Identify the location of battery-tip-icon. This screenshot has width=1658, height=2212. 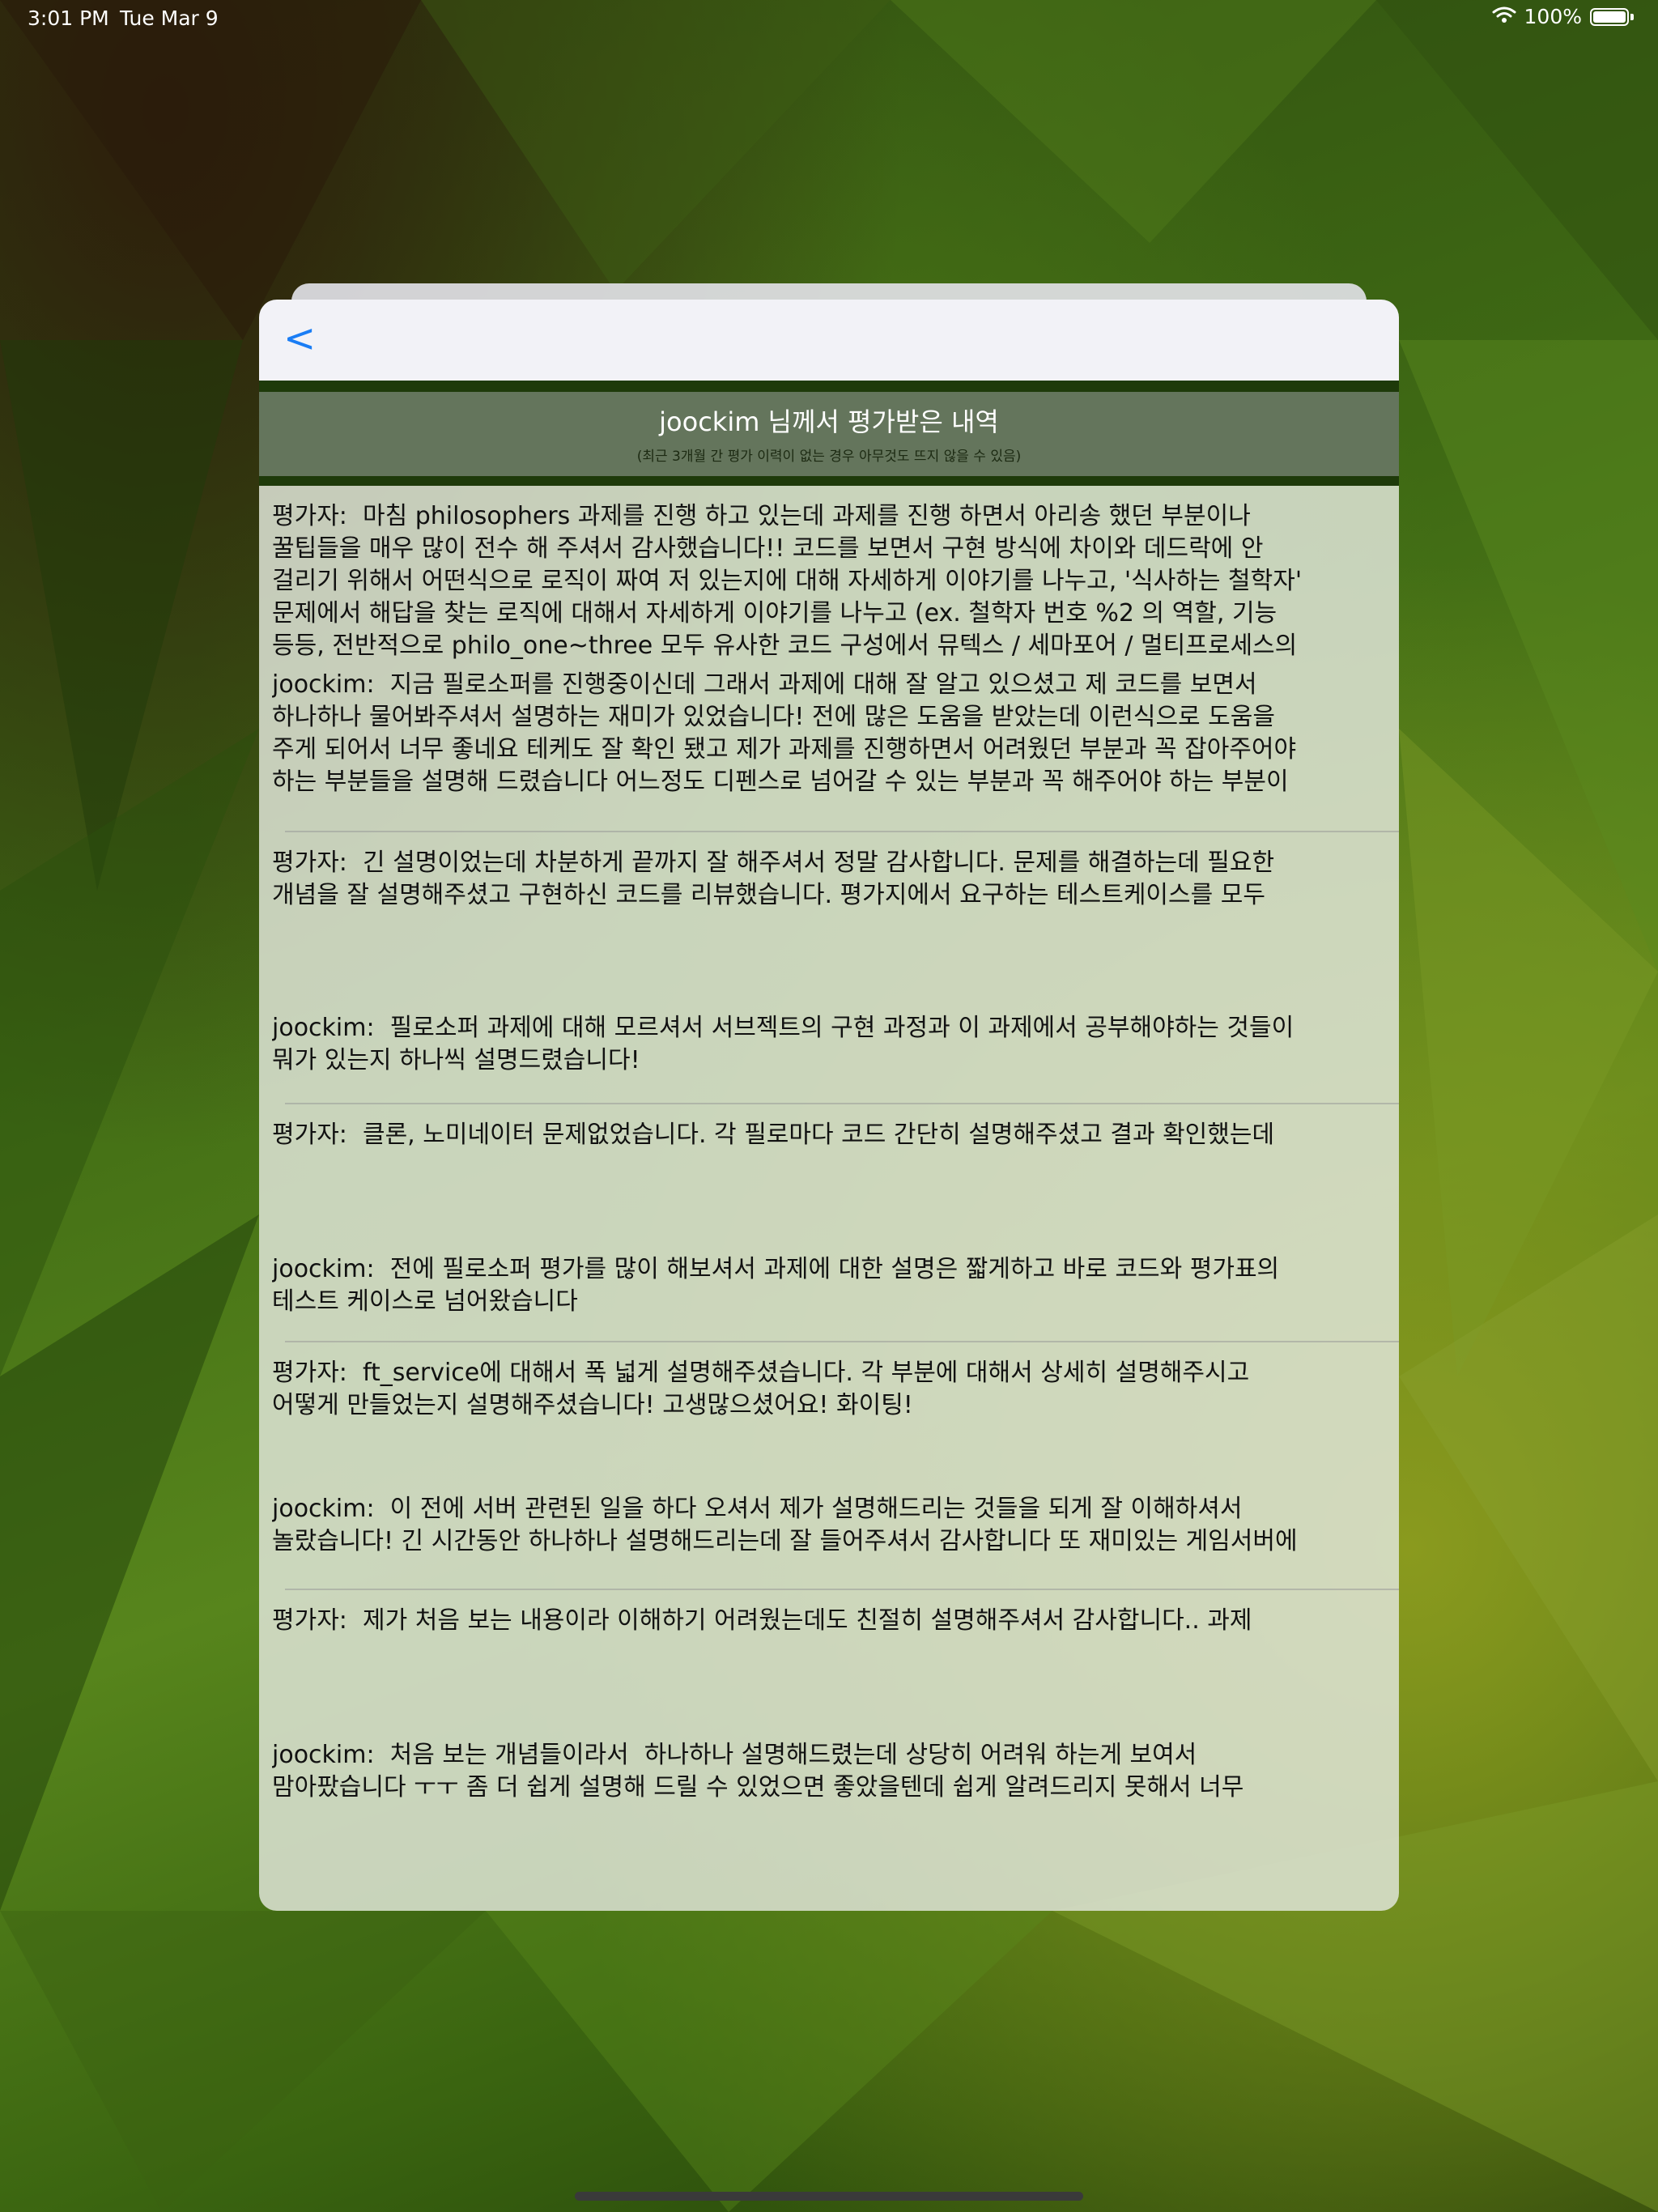
(1632, 16).